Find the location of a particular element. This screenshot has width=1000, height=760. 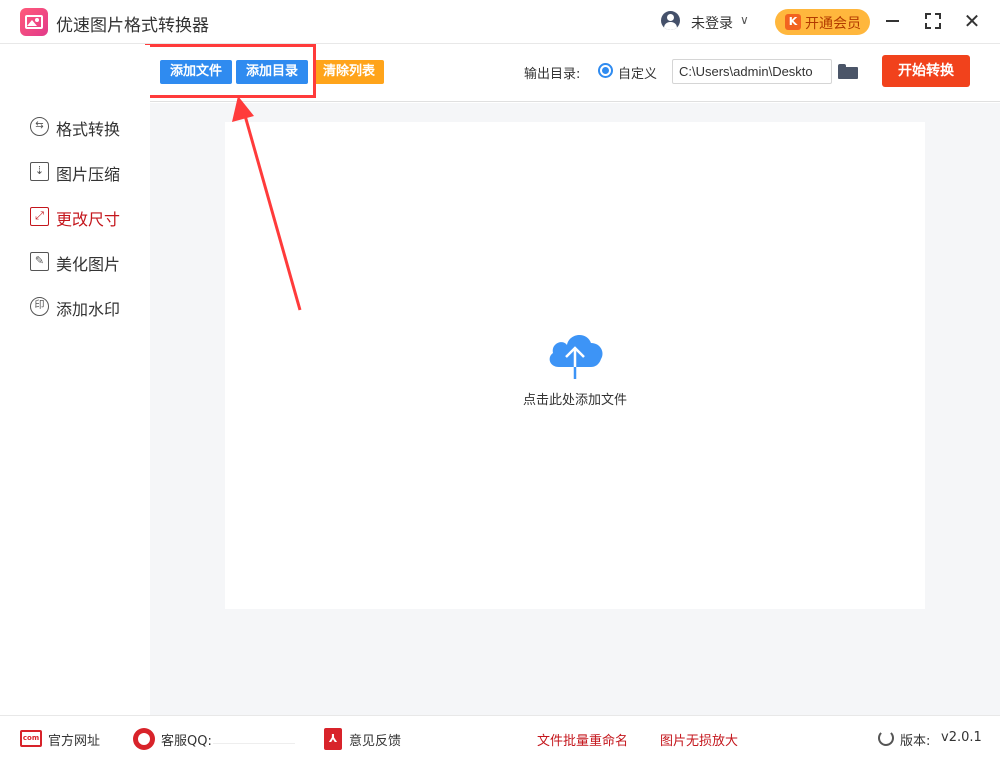

version-info: 版本: v2.0.1 is located at coordinates (933, 740).